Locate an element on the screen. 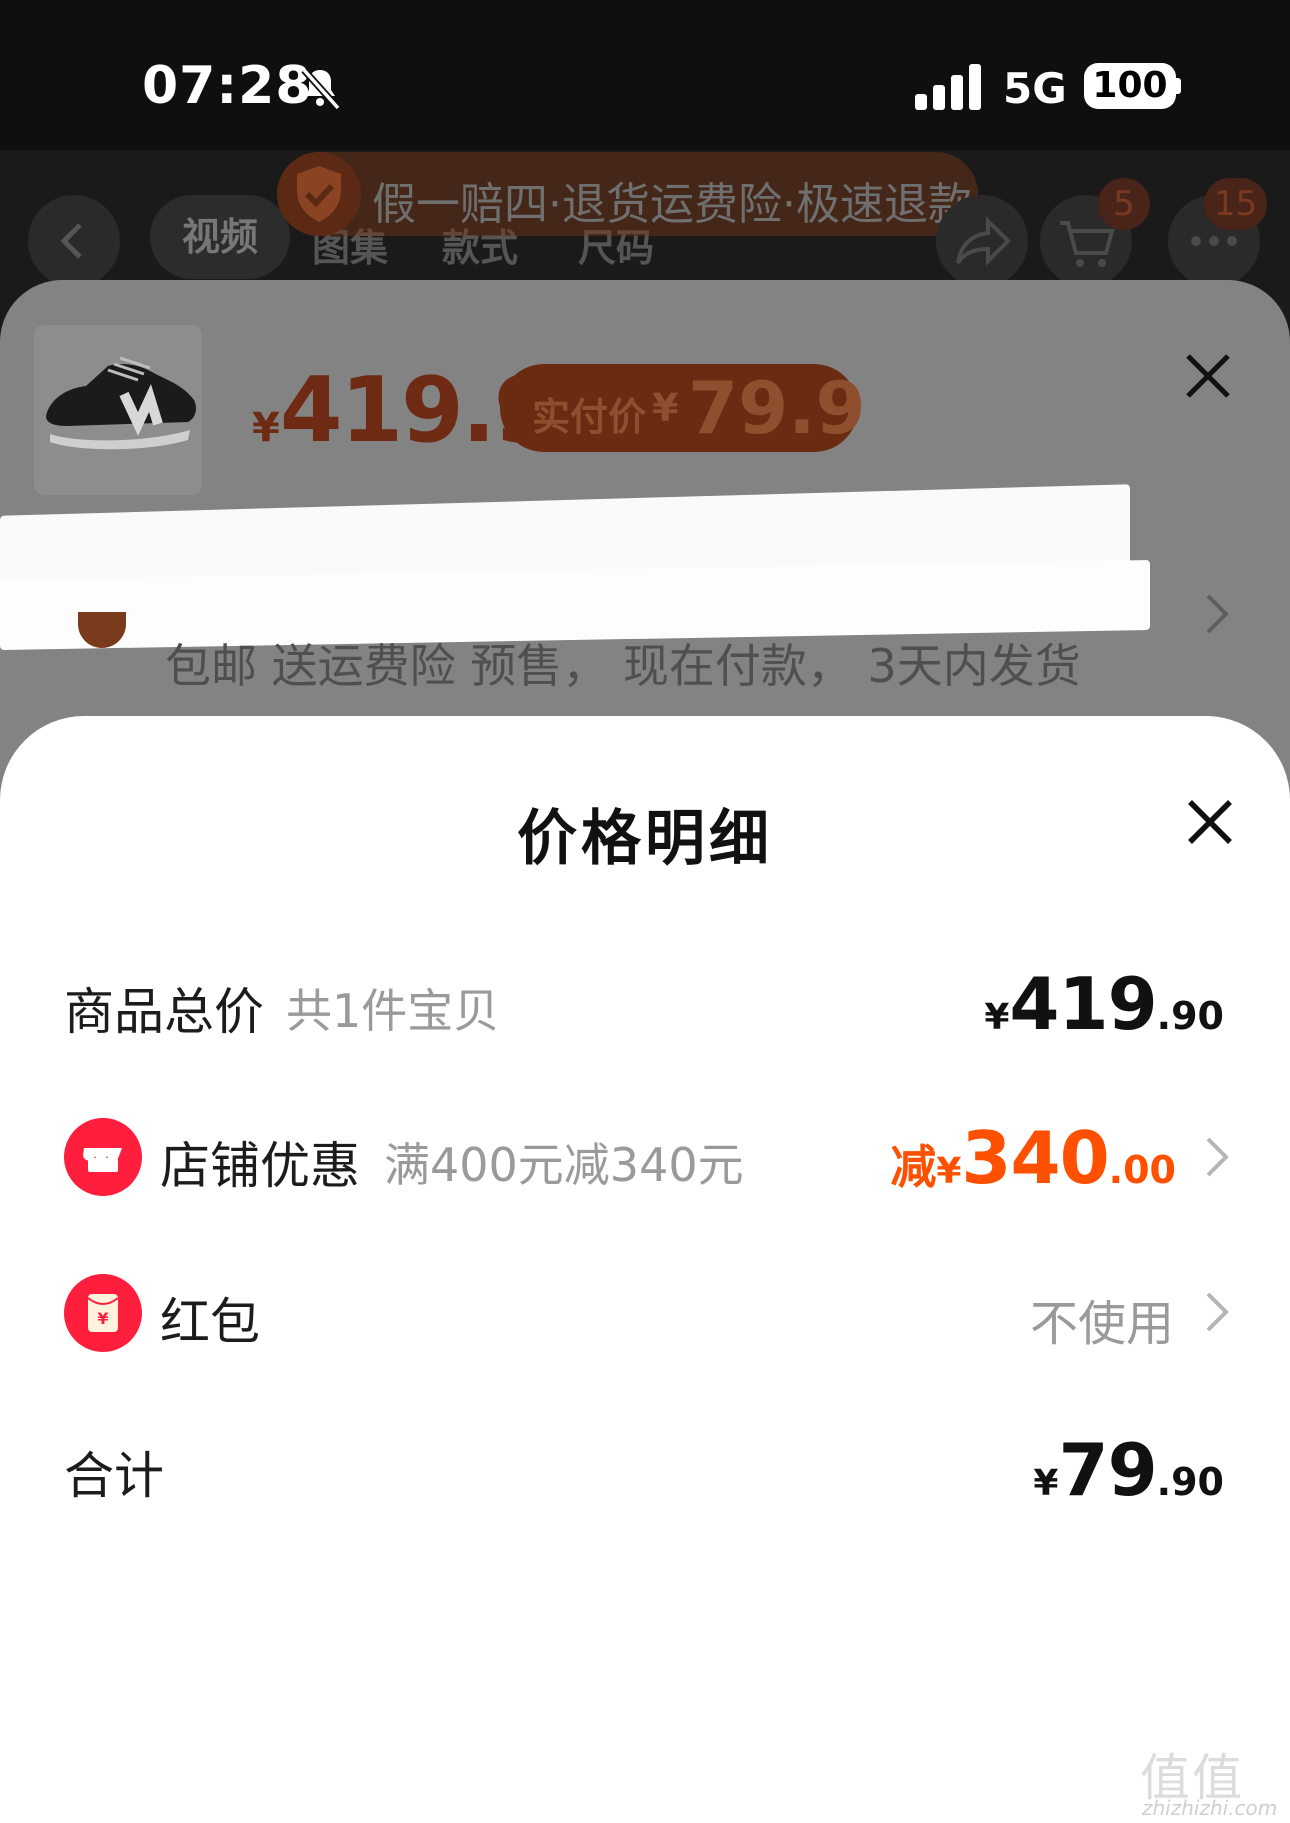  total-amount: ¥79.90 is located at coordinates (1128, 1470).